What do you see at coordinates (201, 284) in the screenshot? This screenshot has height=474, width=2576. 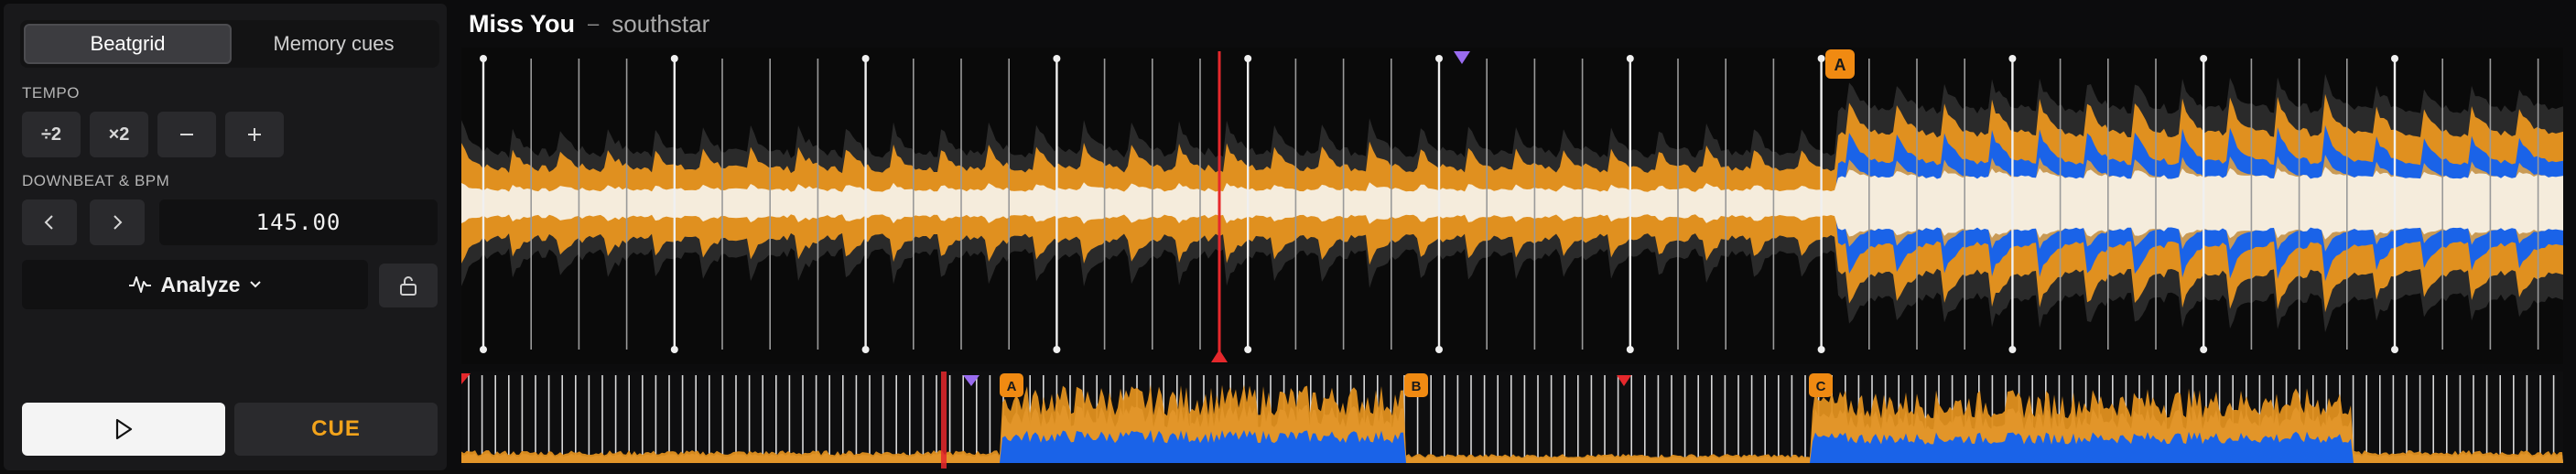 I see `analyze-label: Analyze` at bounding box center [201, 284].